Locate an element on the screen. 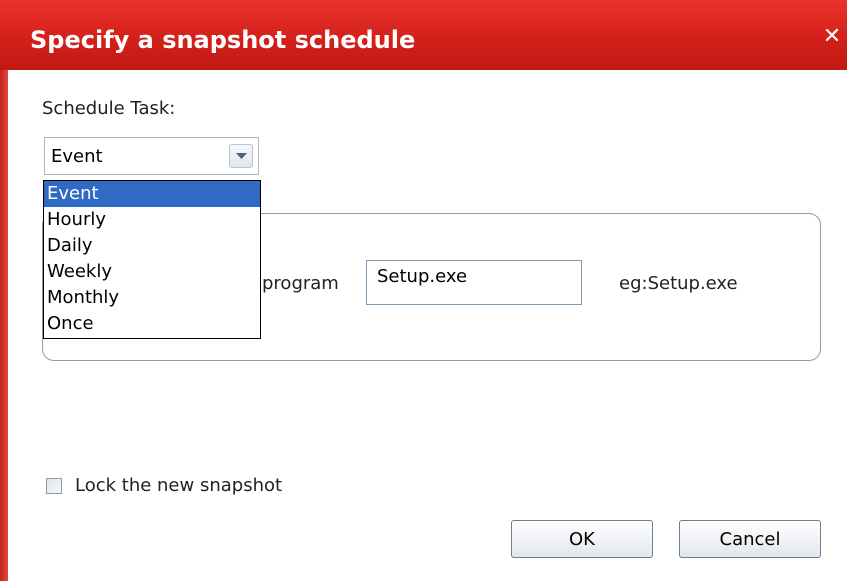  dropdown-option-weekly: Weekly is located at coordinates (152, 272).